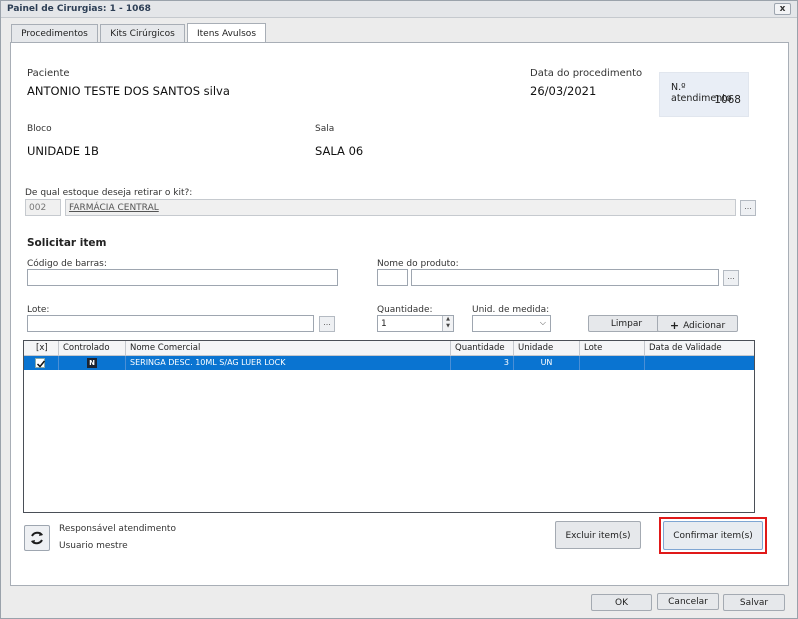 This screenshot has width=798, height=619. I want to click on footer-bar: OK Cancelar Salvar, so click(399, 602).